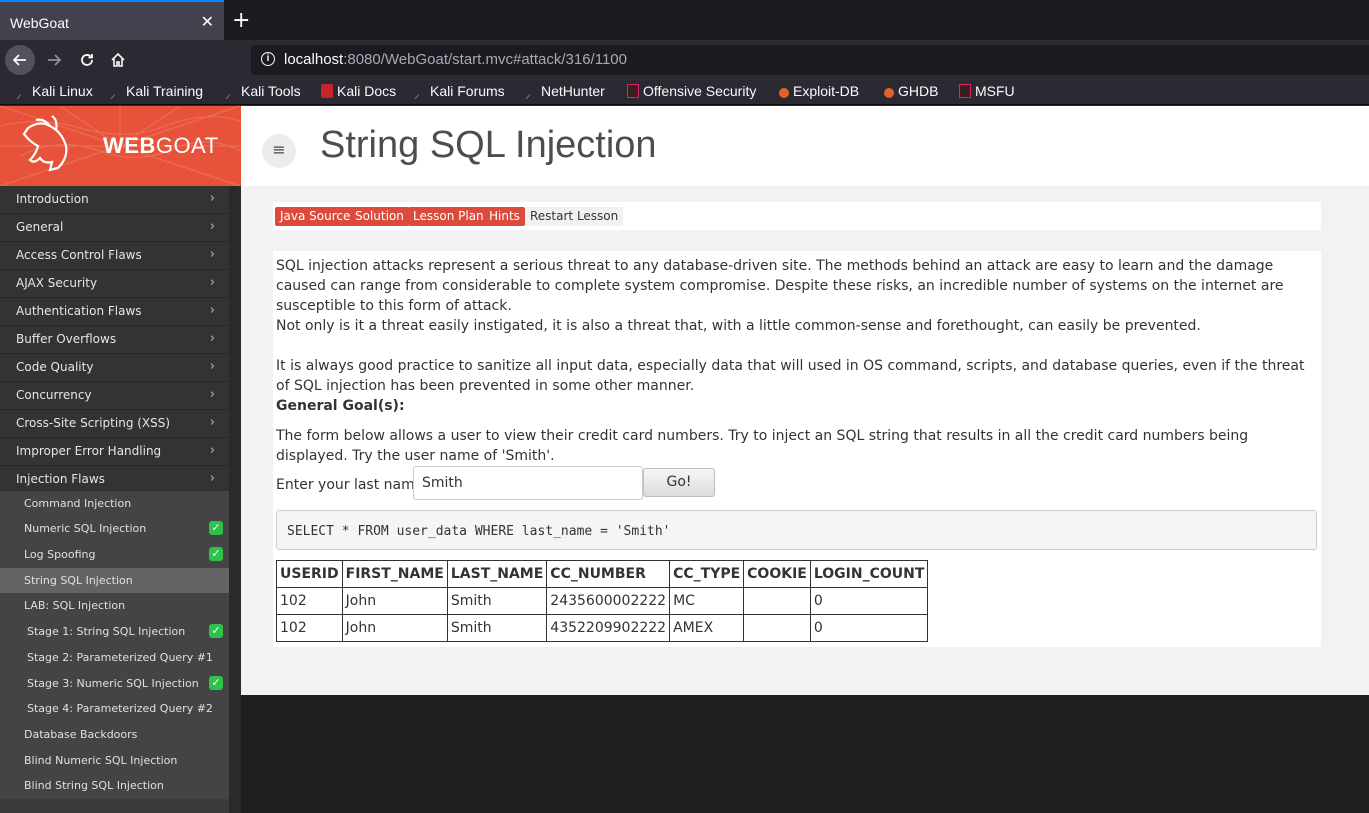 Image resolution: width=1369 pixels, height=813 pixels. I want to click on table-cell: John, so click(394, 628).